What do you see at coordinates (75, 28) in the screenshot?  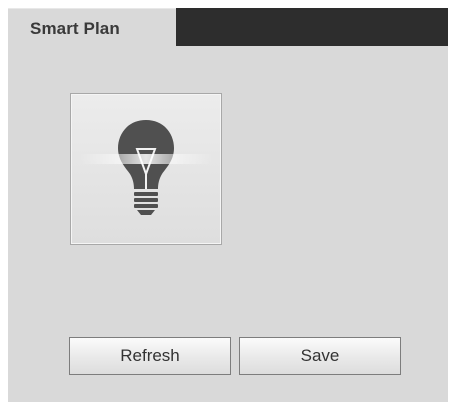 I see `tab-smart-plan-label: Smart Plan` at bounding box center [75, 28].